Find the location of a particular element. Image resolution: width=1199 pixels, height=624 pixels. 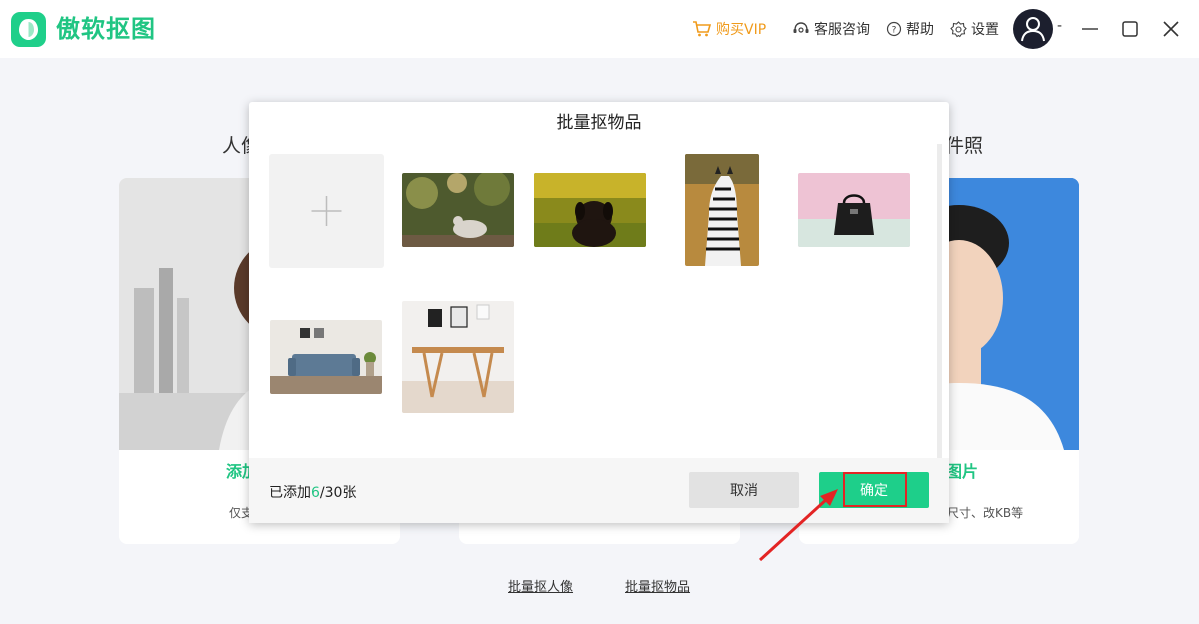

id-photo-card-title: 图片 is located at coordinates (962, 471).